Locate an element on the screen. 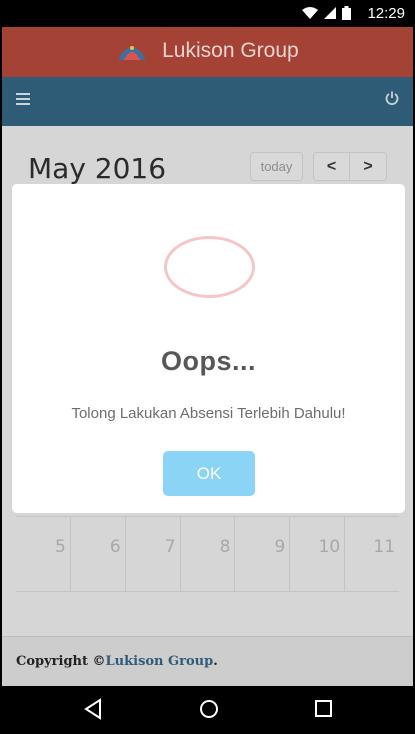 This screenshot has height=734, width=415. dialog-message: Tolong Lakukan Absensi Terlebih Dahulu! is located at coordinates (208, 413).